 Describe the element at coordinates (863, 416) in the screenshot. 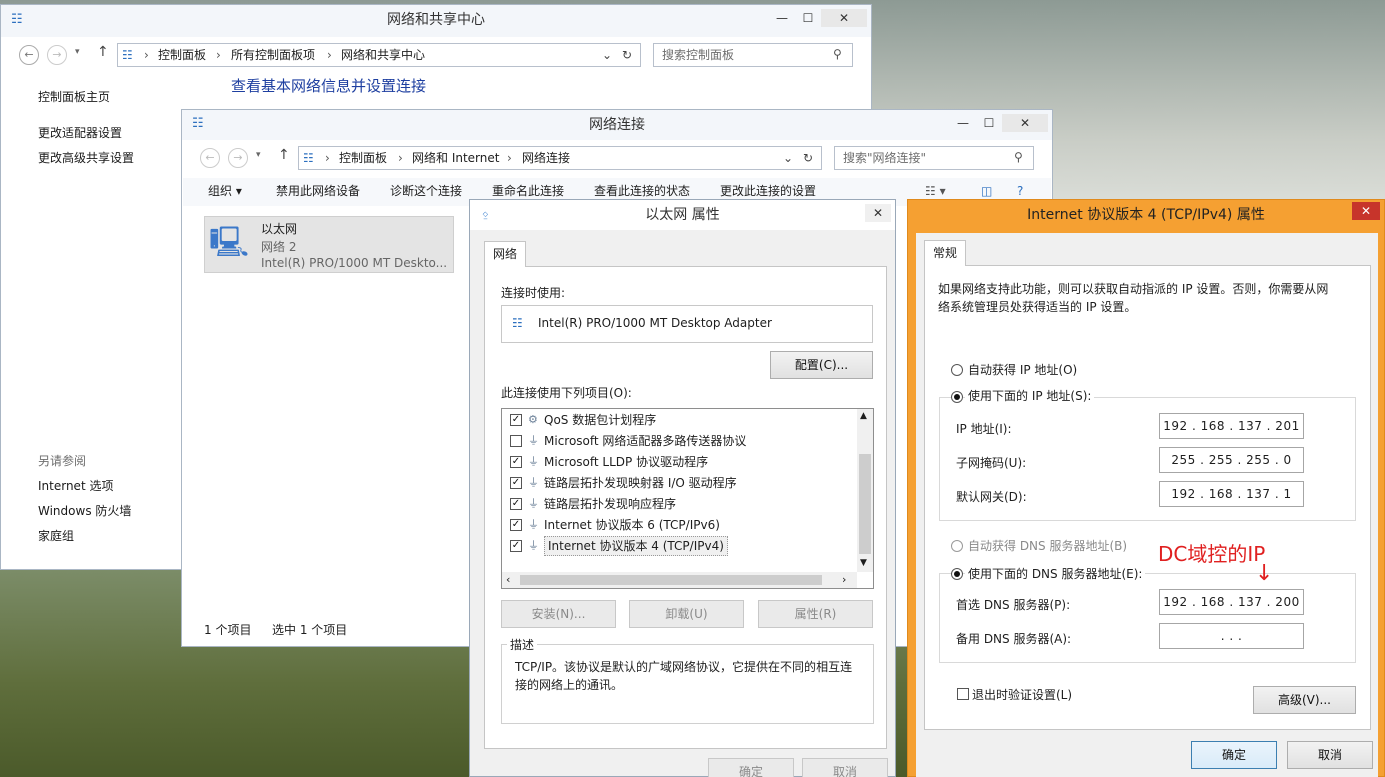

I see `scroll-up-icon: ▲` at that location.